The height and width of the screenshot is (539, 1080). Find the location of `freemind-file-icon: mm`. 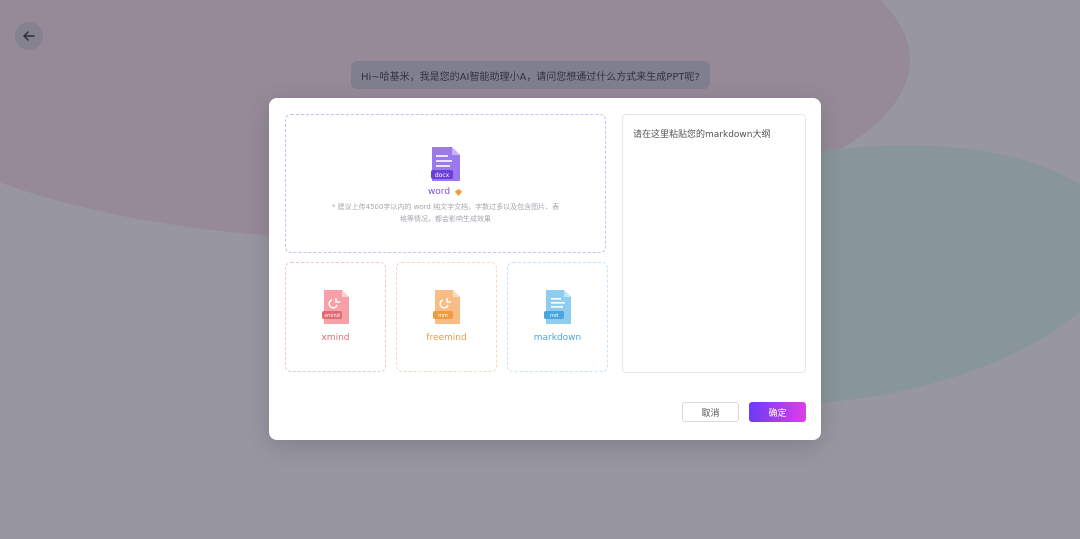

freemind-file-icon: mm is located at coordinates (446, 307).